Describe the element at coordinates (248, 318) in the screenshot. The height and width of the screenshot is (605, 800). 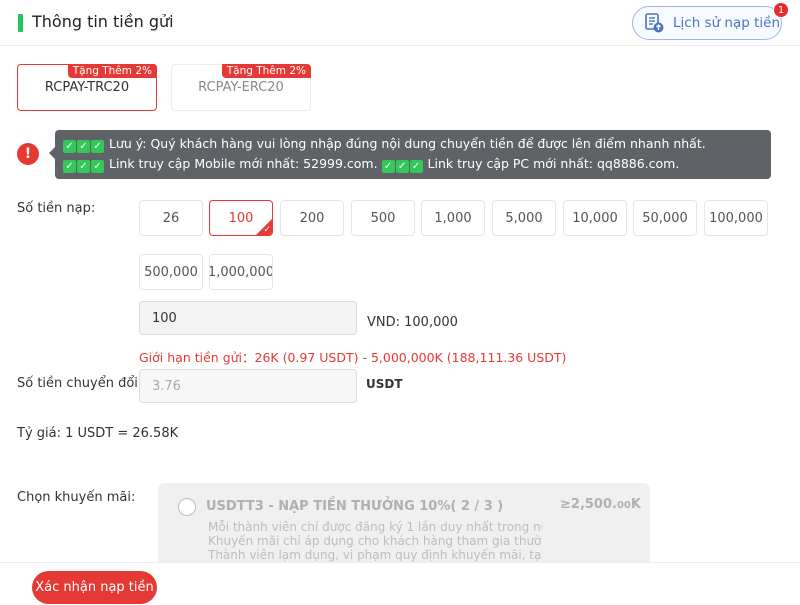
I see `amount-input: 100` at that location.